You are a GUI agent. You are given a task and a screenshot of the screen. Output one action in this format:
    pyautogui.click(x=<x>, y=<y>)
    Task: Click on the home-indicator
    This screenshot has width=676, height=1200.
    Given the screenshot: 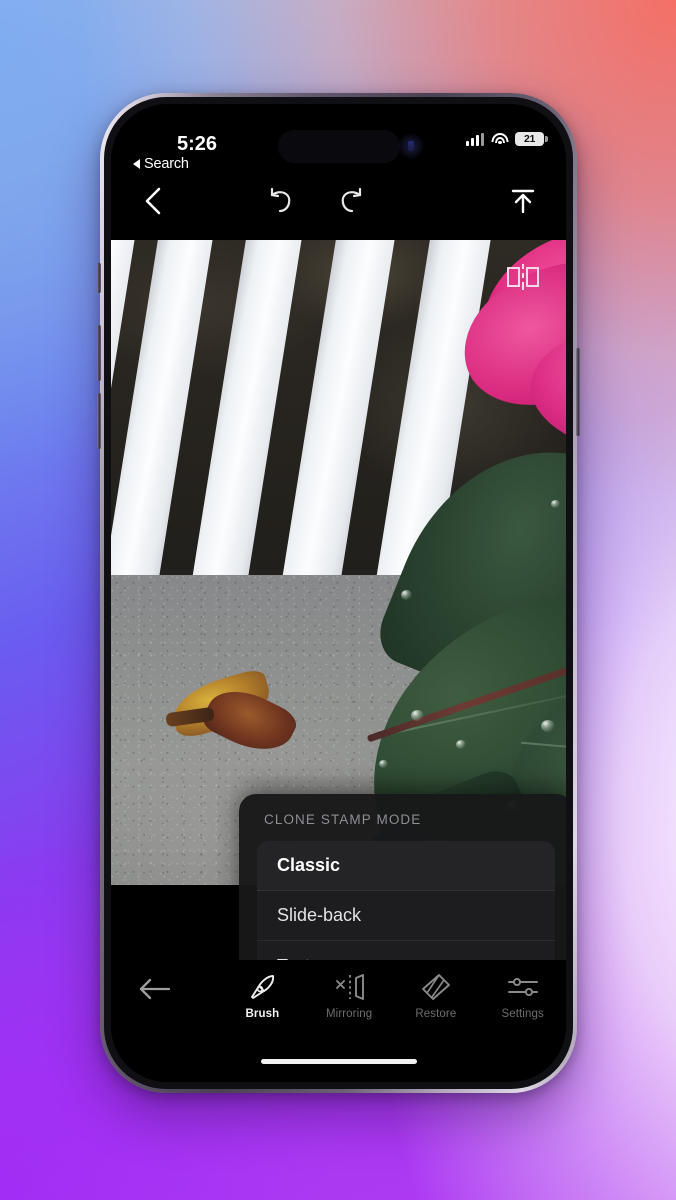 What is the action you would take?
    pyautogui.click(x=338, y=1061)
    